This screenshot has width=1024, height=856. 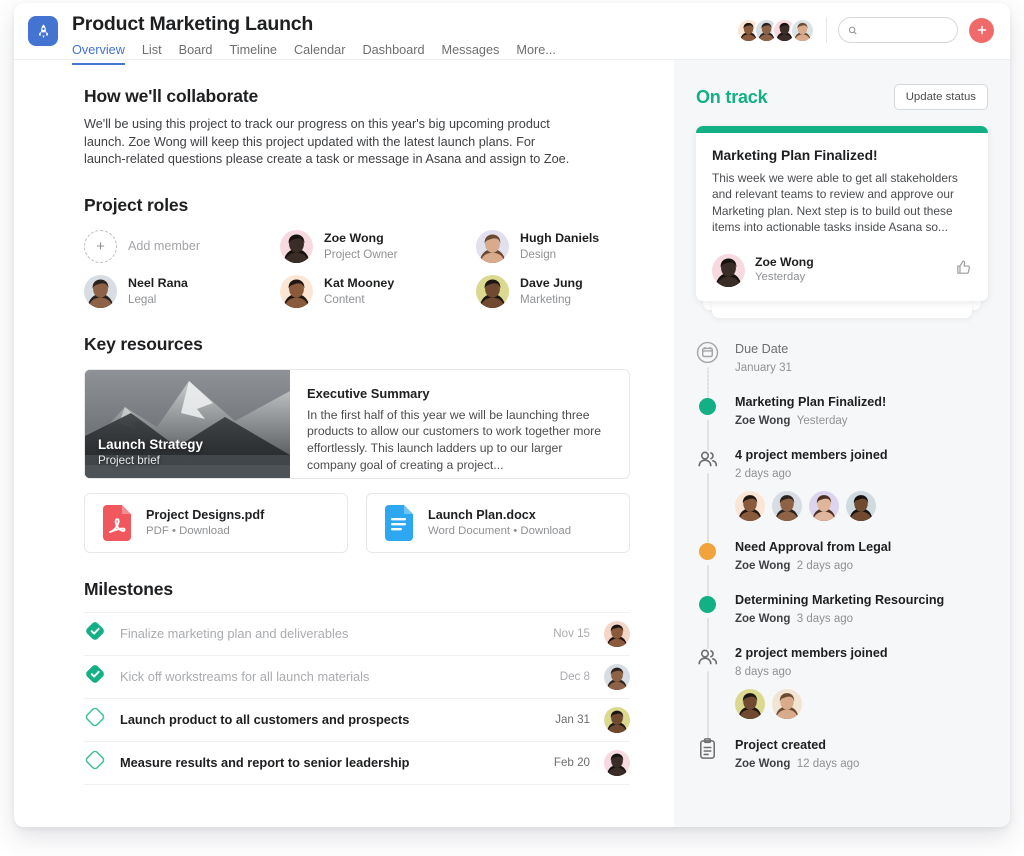 I want to click on brief-overlay-caption: Launch Strategy Project brief, so click(x=150, y=452).